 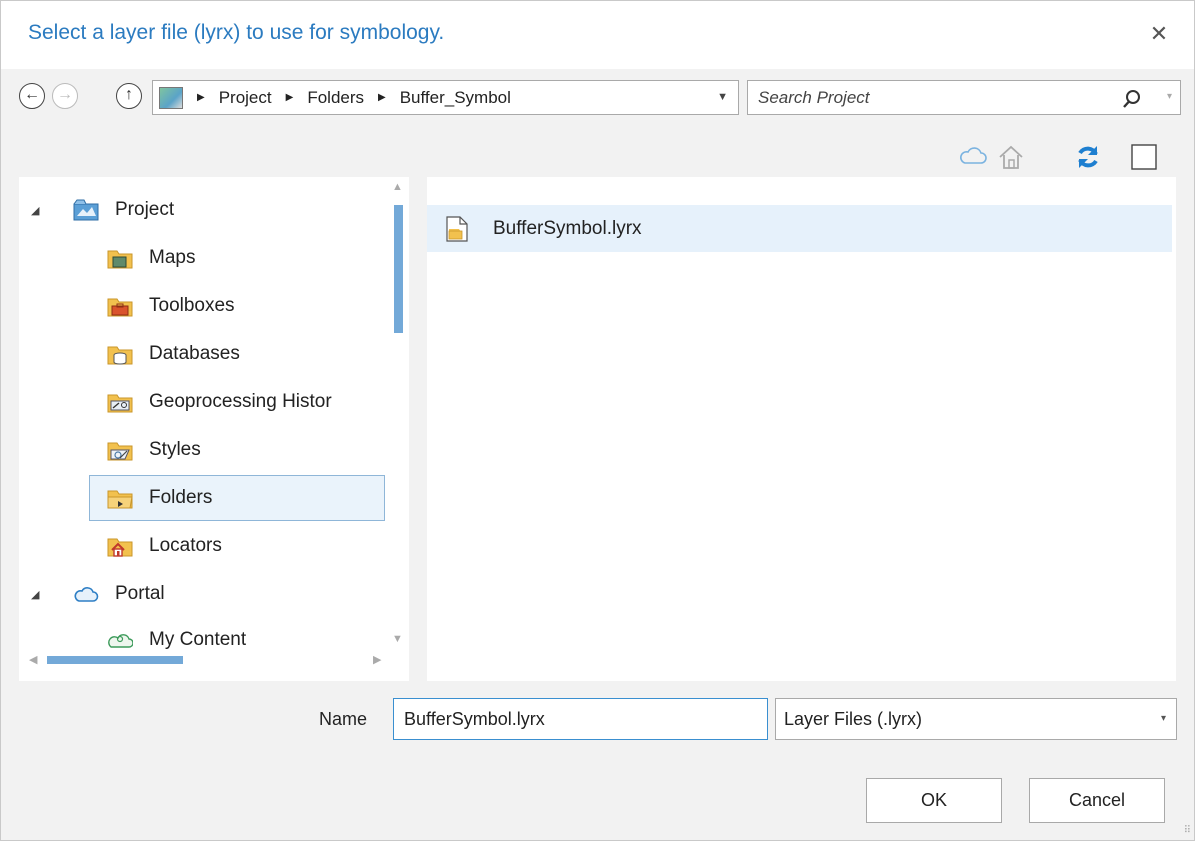 I want to click on checkbox-icon, so click(x=1144, y=157).